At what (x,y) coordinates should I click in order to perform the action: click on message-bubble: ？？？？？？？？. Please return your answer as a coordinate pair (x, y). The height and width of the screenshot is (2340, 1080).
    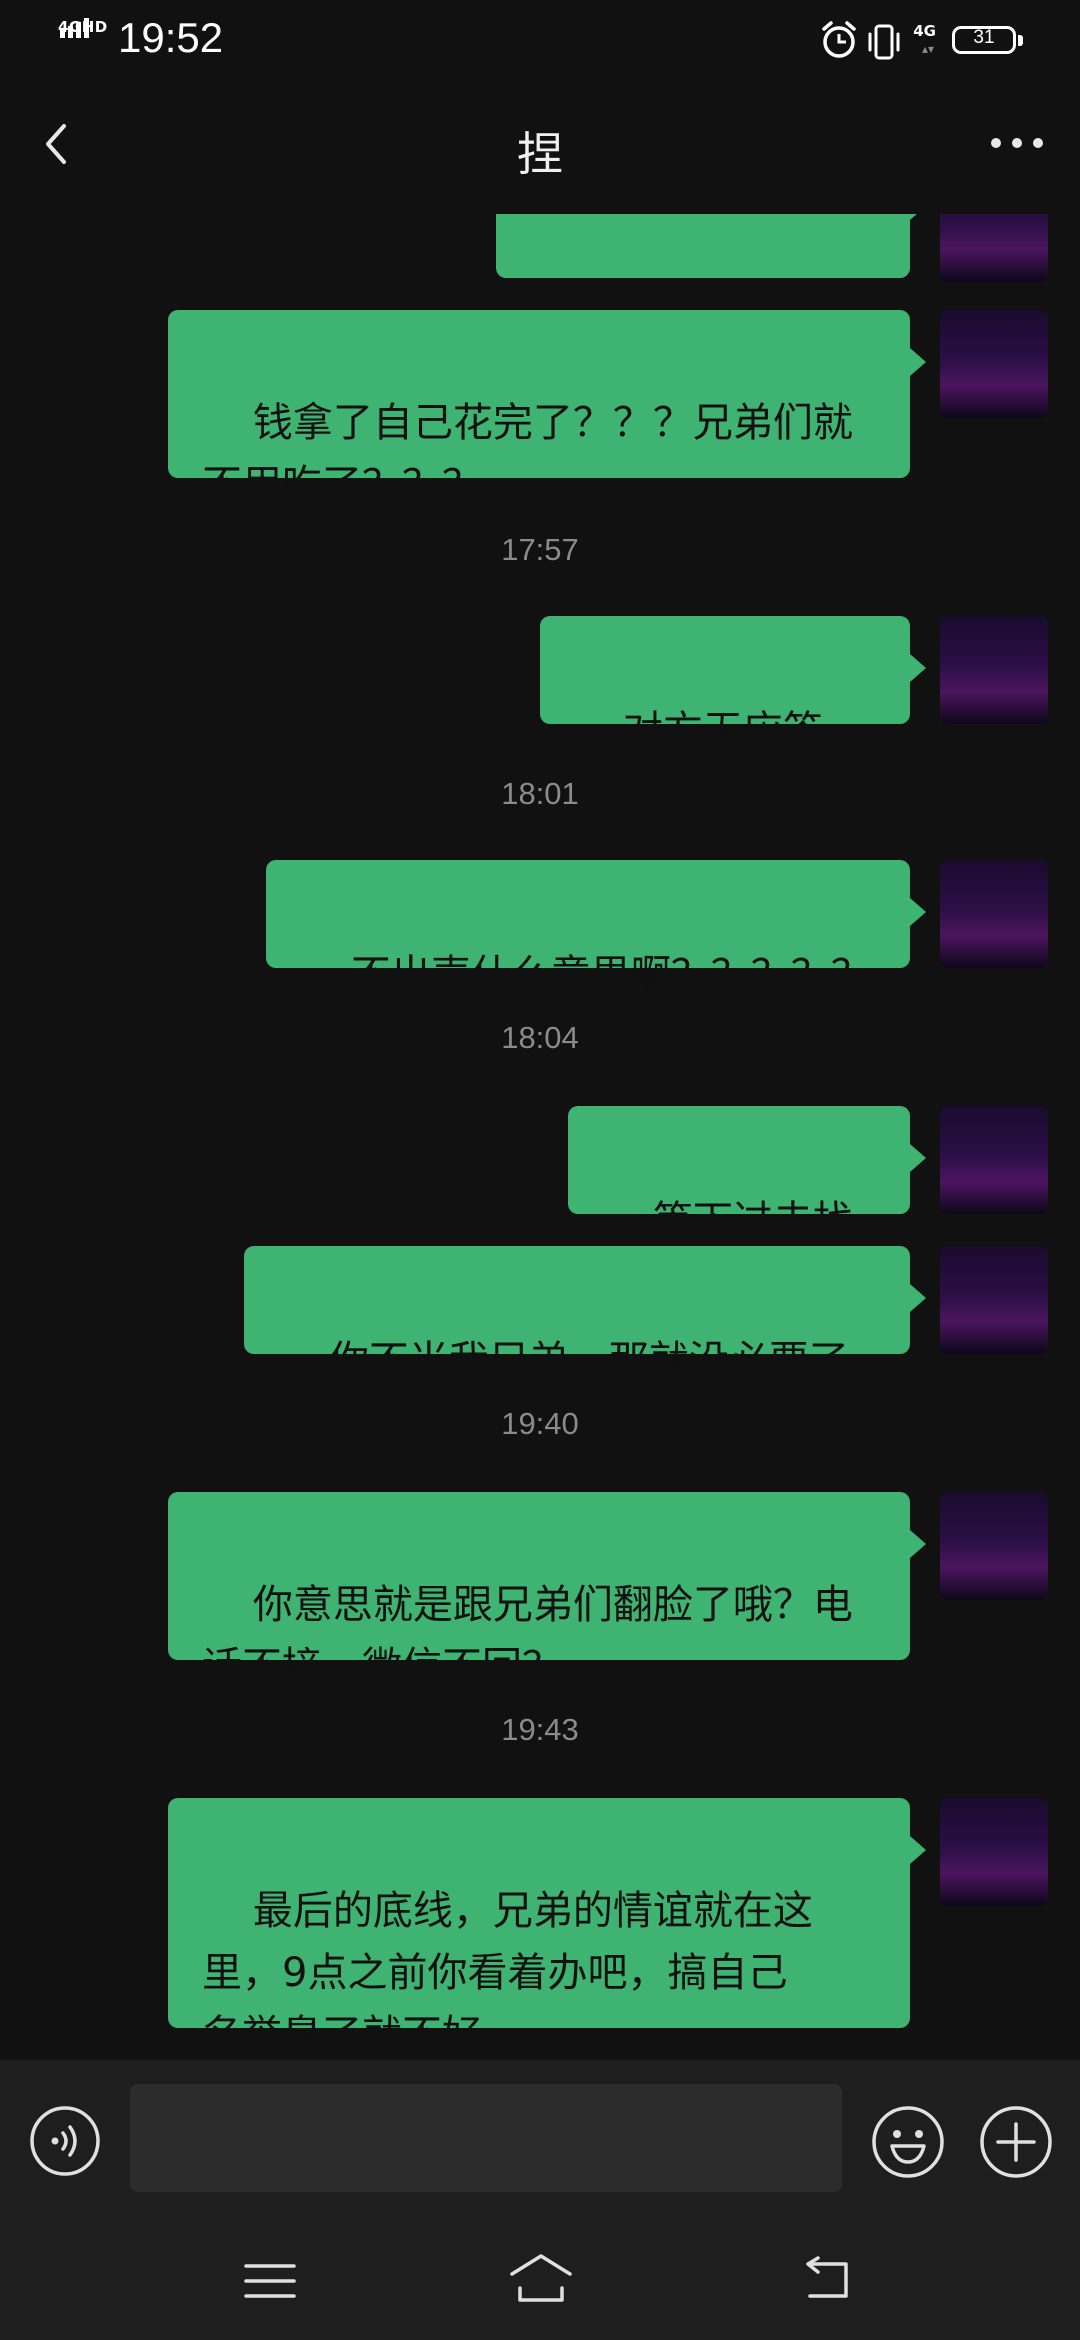
    Looking at the image, I should click on (711, 298).